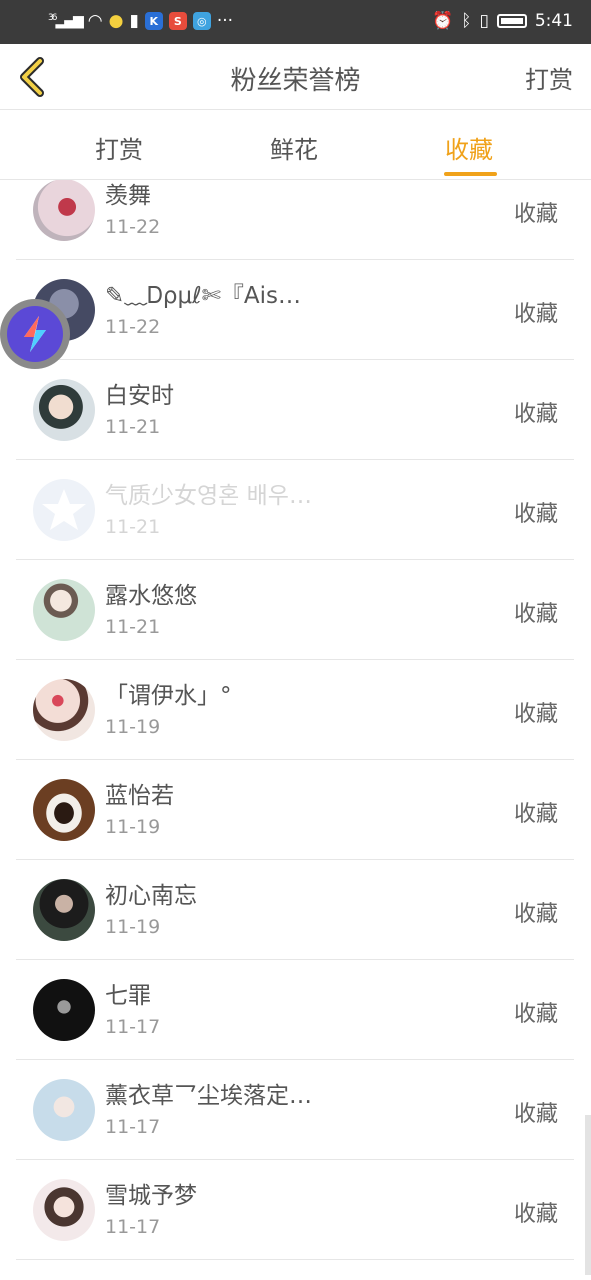  Describe the element at coordinates (128, 996) in the screenshot. I see `fan-name: 七罪` at that location.